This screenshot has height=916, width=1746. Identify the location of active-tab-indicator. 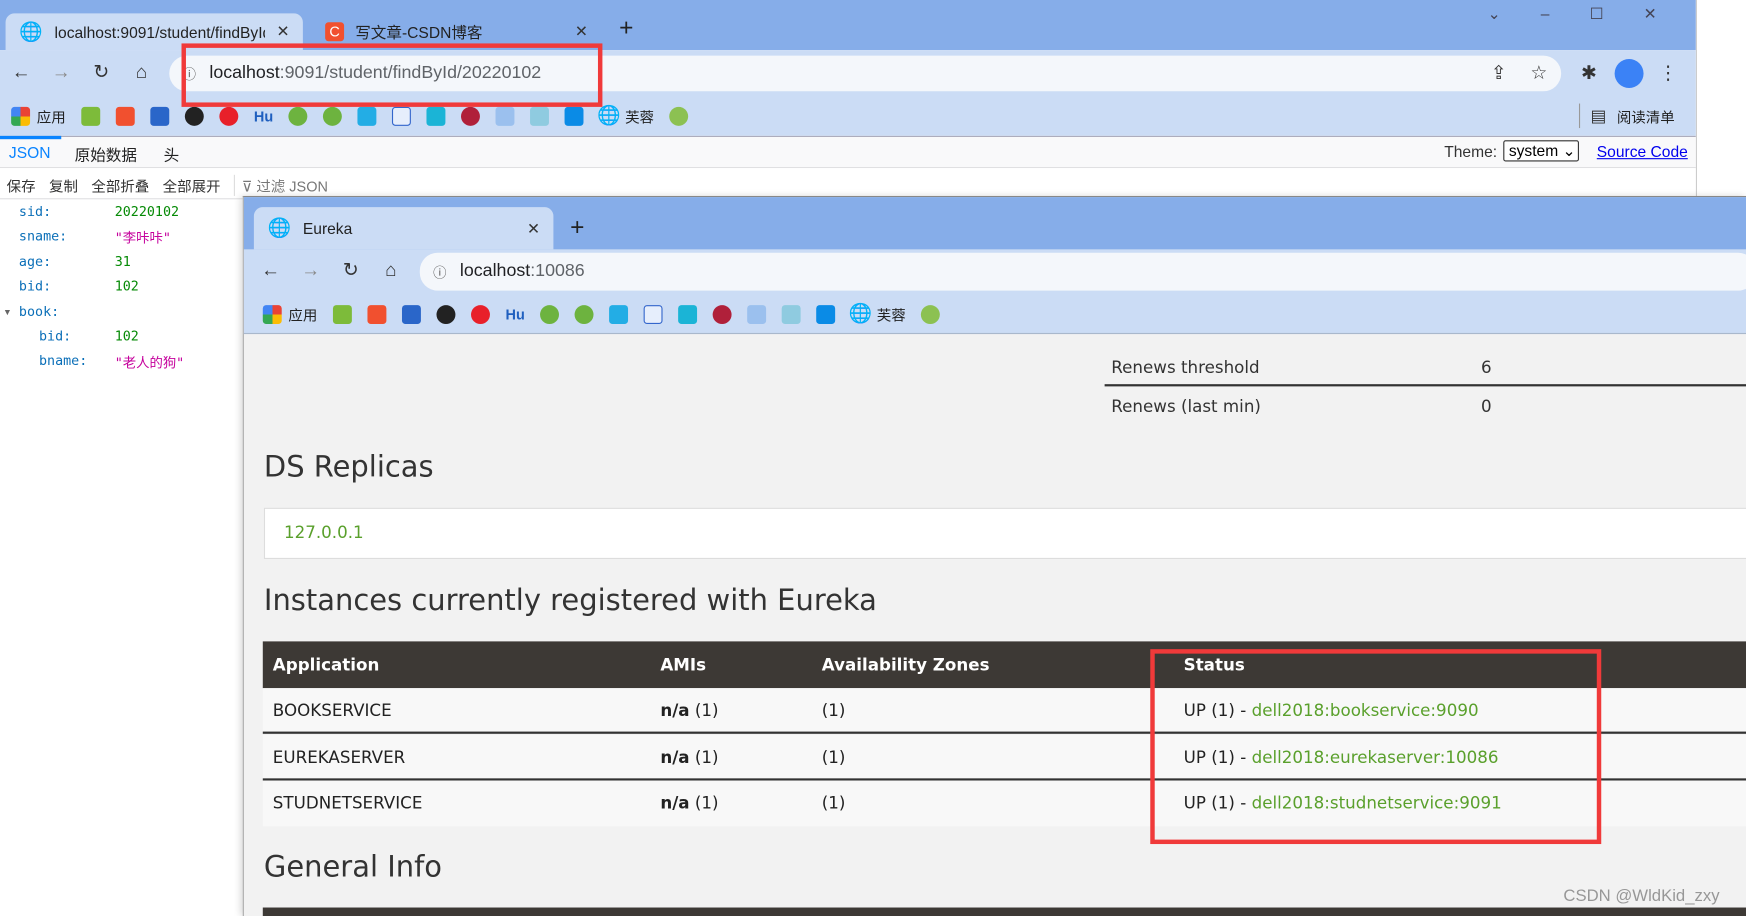
(31, 137).